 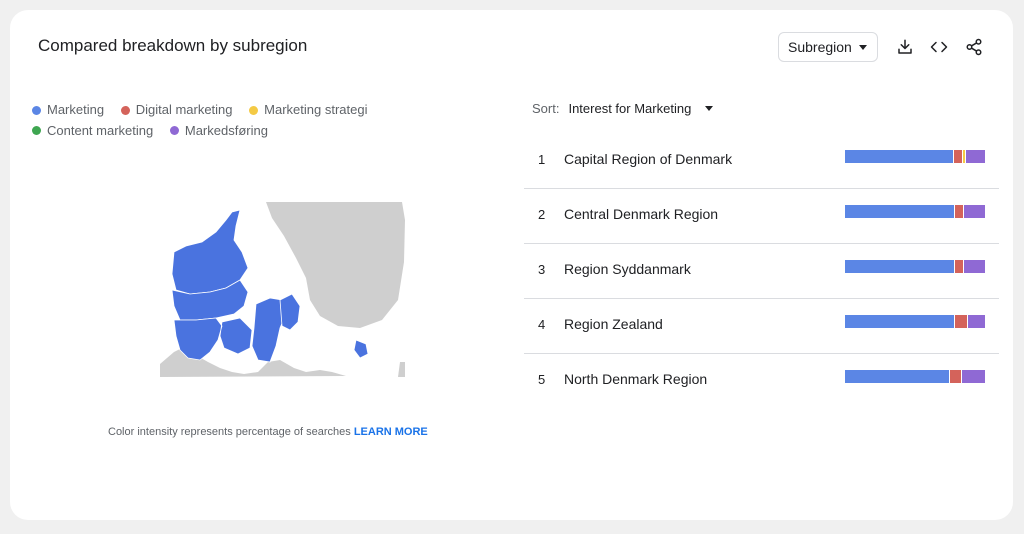 I want to click on share-button, so click(x=974, y=47).